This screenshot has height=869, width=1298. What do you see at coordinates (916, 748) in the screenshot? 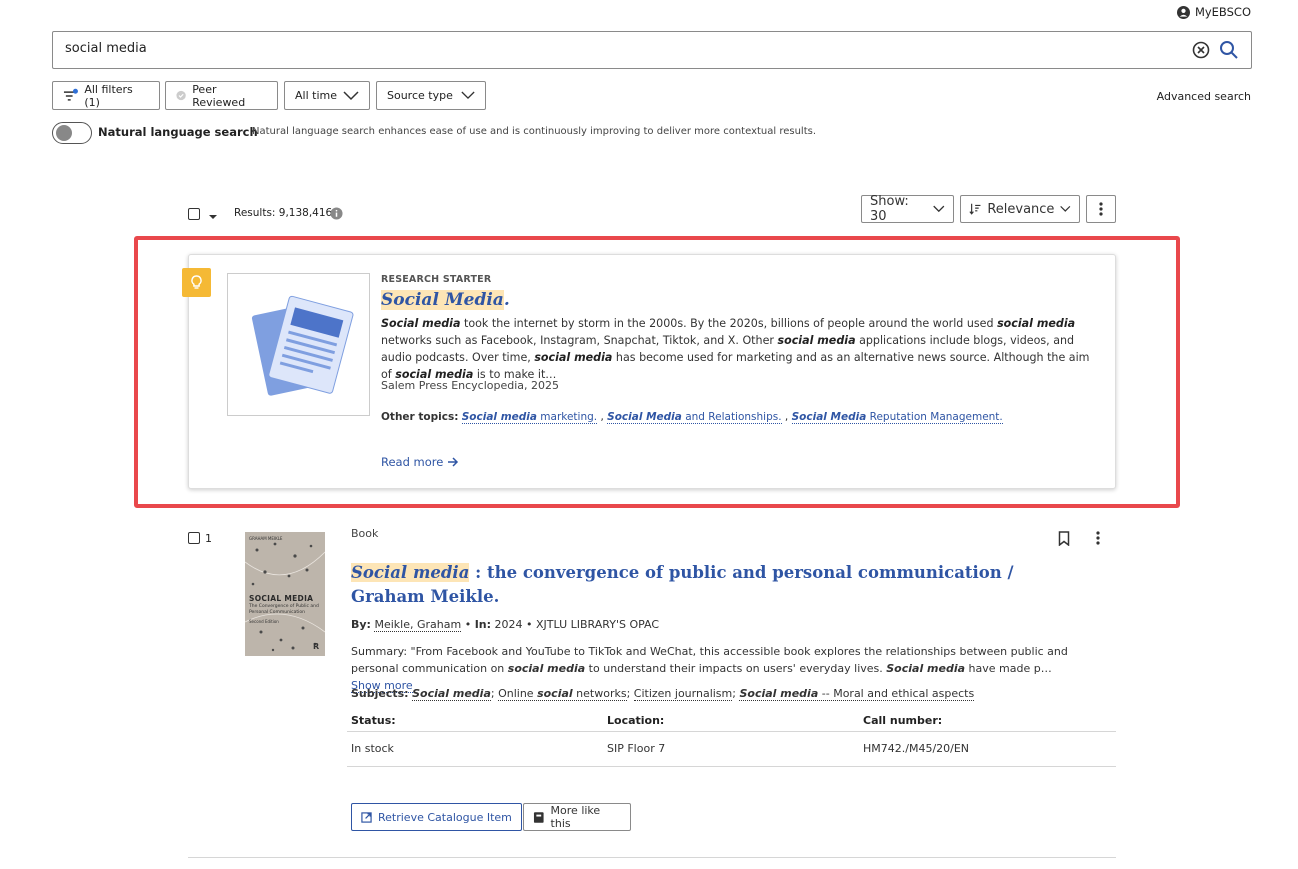
I see `call-number-value: HM742./M45/20/EN` at bounding box center [916, 748].